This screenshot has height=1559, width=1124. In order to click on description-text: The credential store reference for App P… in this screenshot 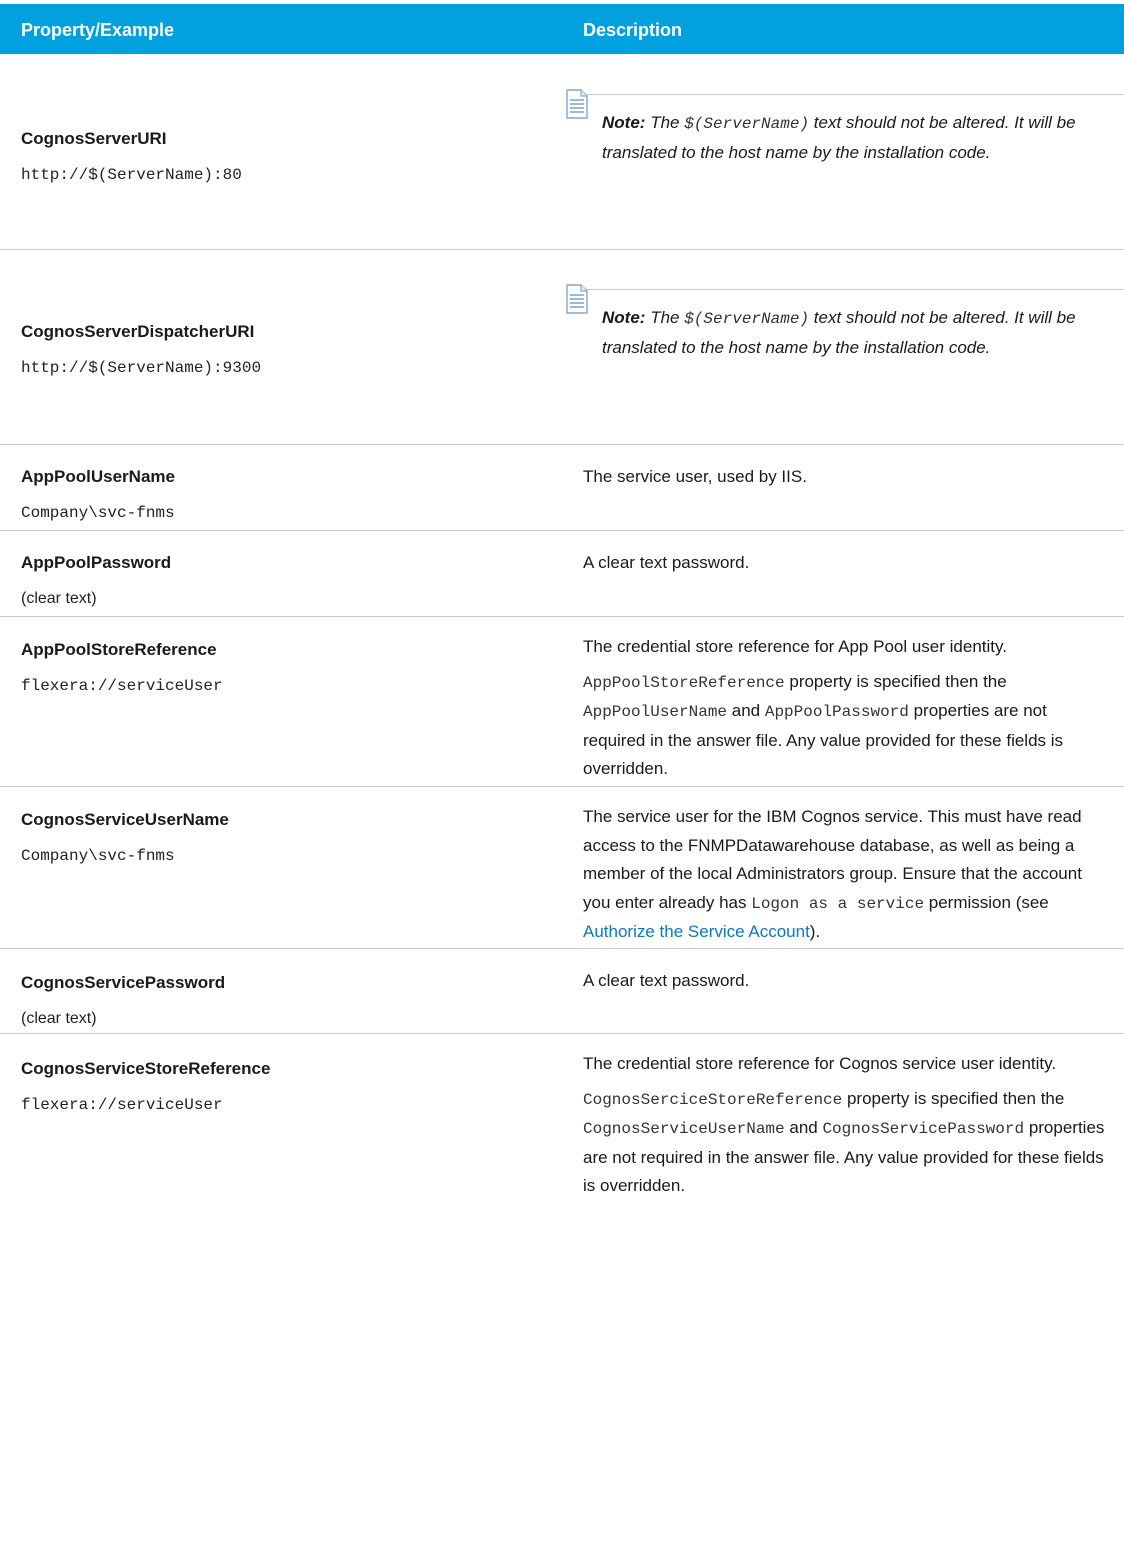, I will do `click(795, 646)`.